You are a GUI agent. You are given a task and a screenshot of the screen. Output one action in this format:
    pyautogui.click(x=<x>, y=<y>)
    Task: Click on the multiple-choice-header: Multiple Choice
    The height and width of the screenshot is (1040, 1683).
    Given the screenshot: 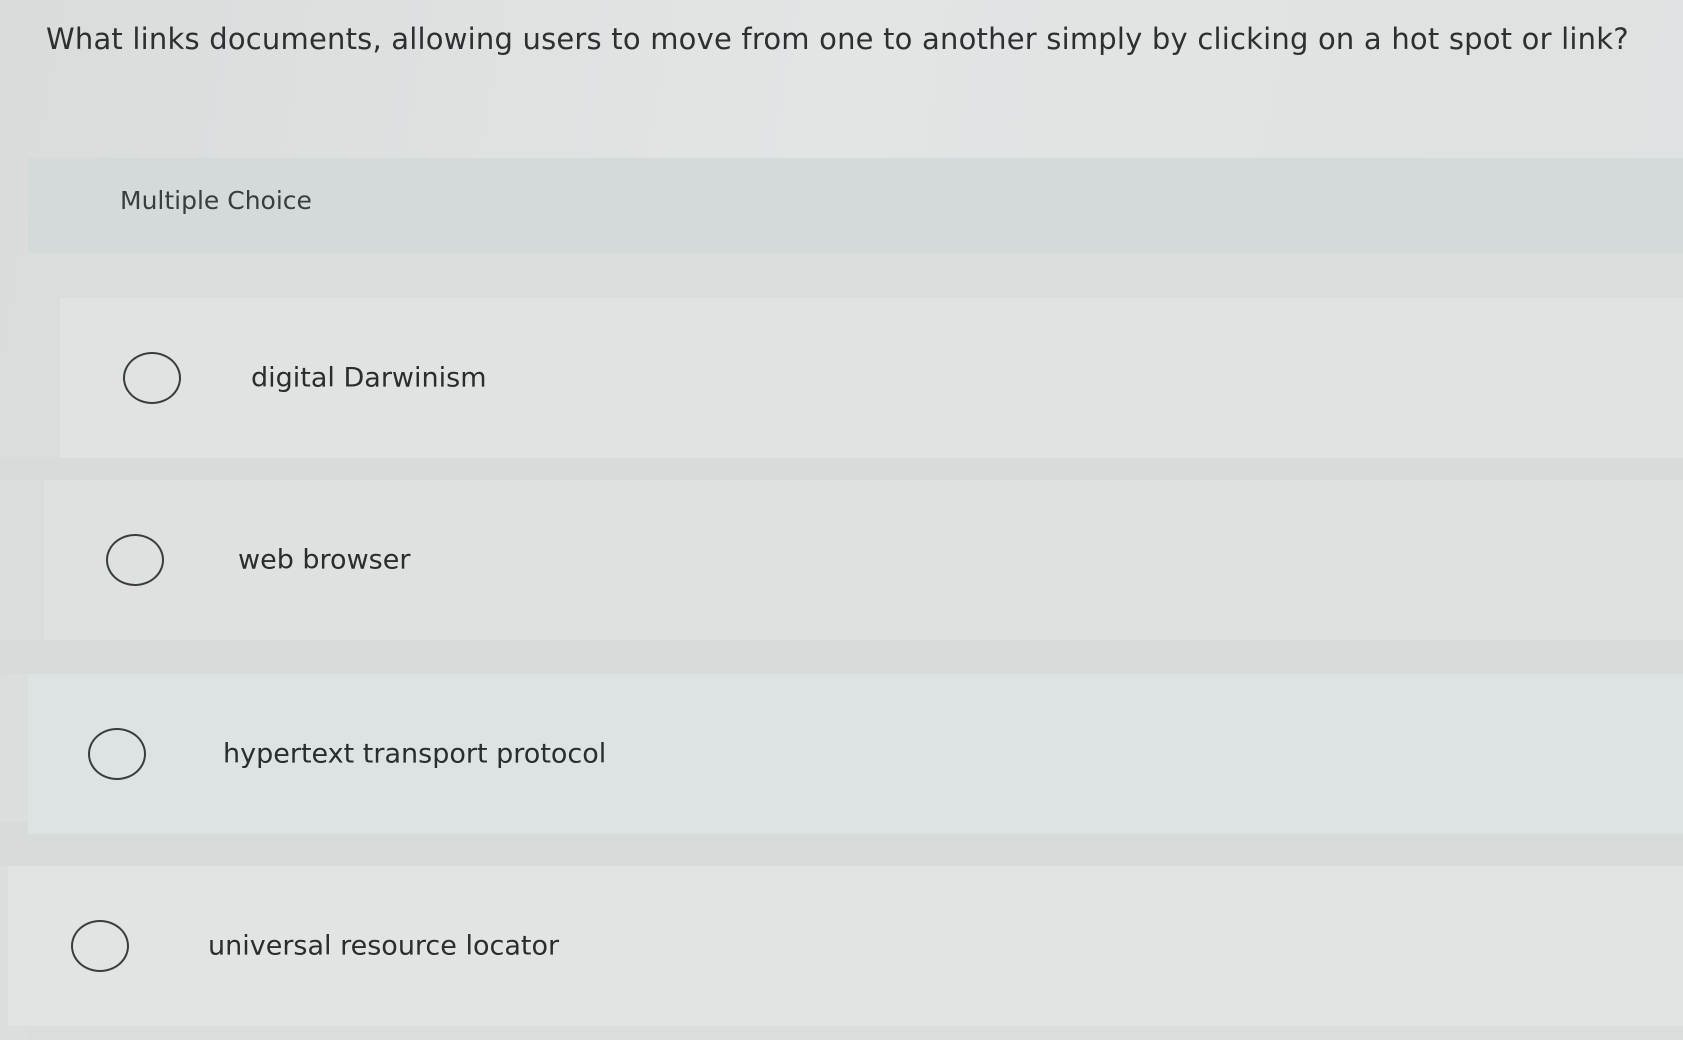 What is the action you would take?
    pyautogui.click(x=855, y=205)
    